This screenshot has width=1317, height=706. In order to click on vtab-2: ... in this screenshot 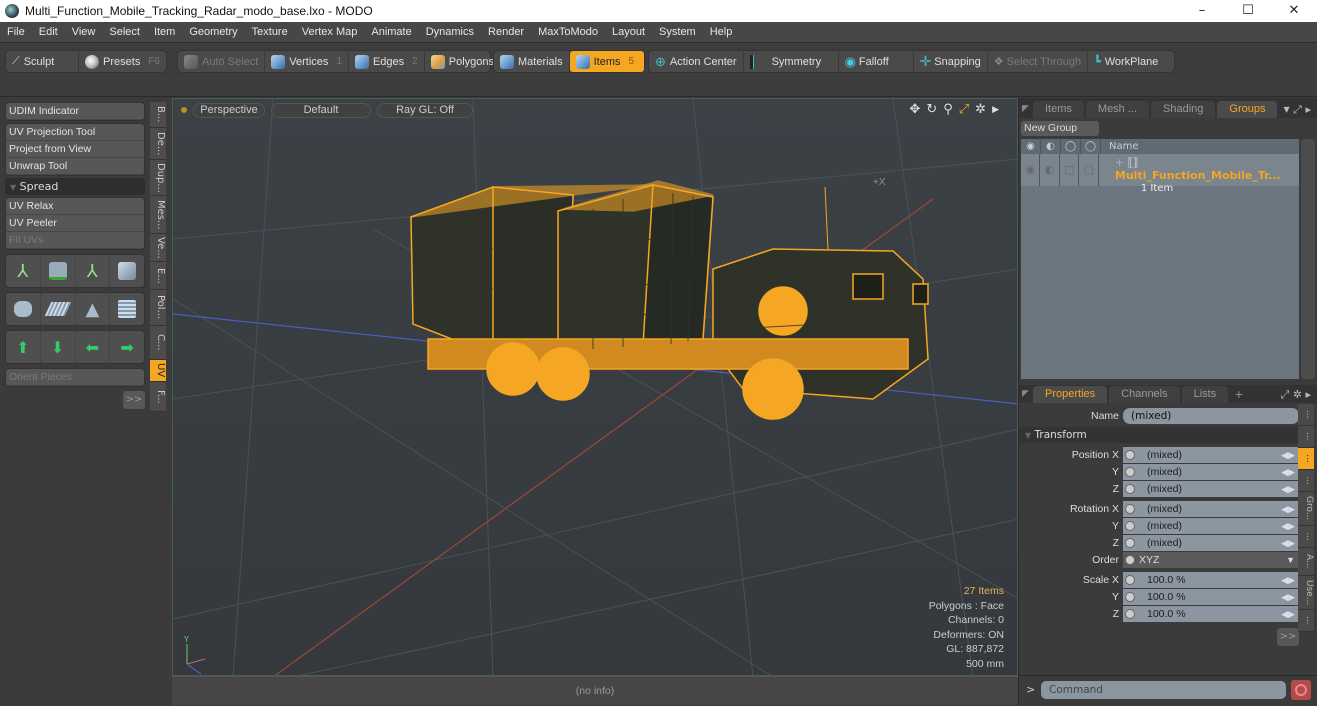, I will do `click(1306, 437)`.